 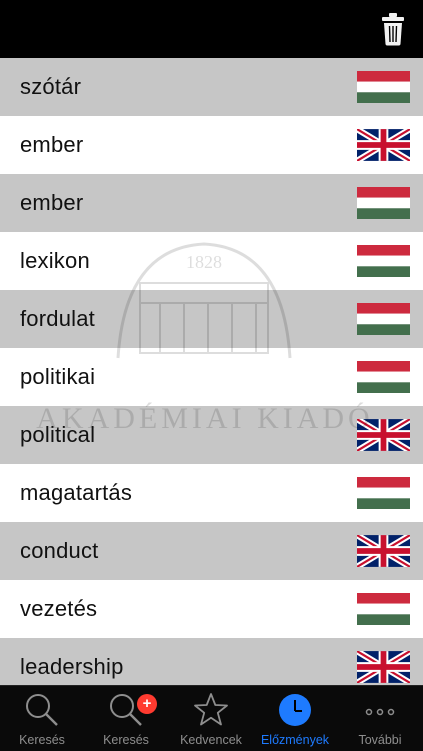 What do you see at coordinates (55, 260) in the screenshot?
I see `history-word: lexikon` at bounding box center [55, 260].